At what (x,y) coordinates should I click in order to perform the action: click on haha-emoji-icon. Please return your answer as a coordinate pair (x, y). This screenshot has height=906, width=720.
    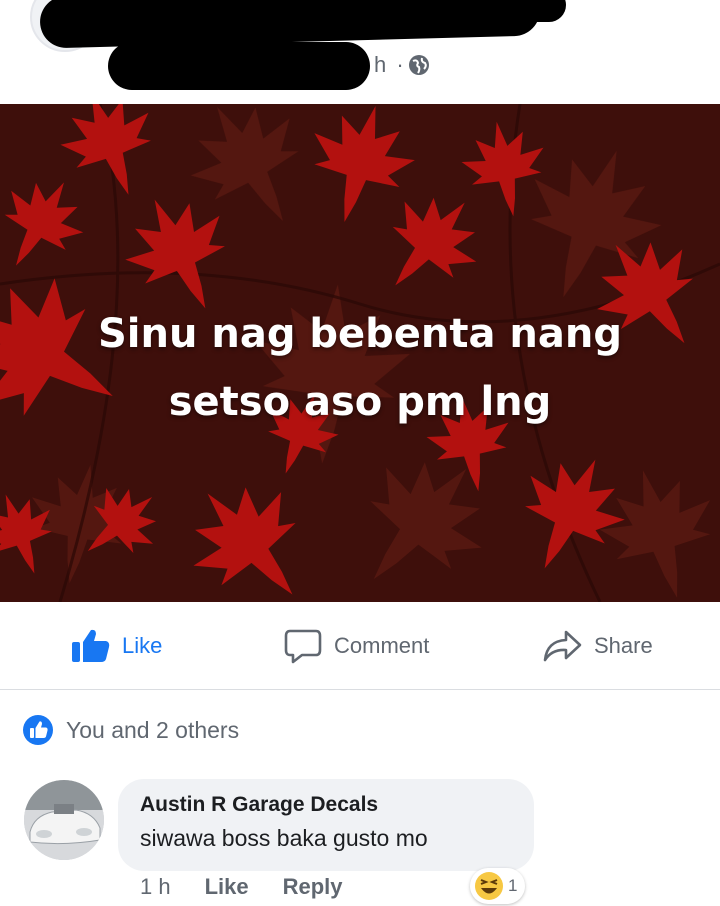
    Looking at the image, I should click on (489, 886).